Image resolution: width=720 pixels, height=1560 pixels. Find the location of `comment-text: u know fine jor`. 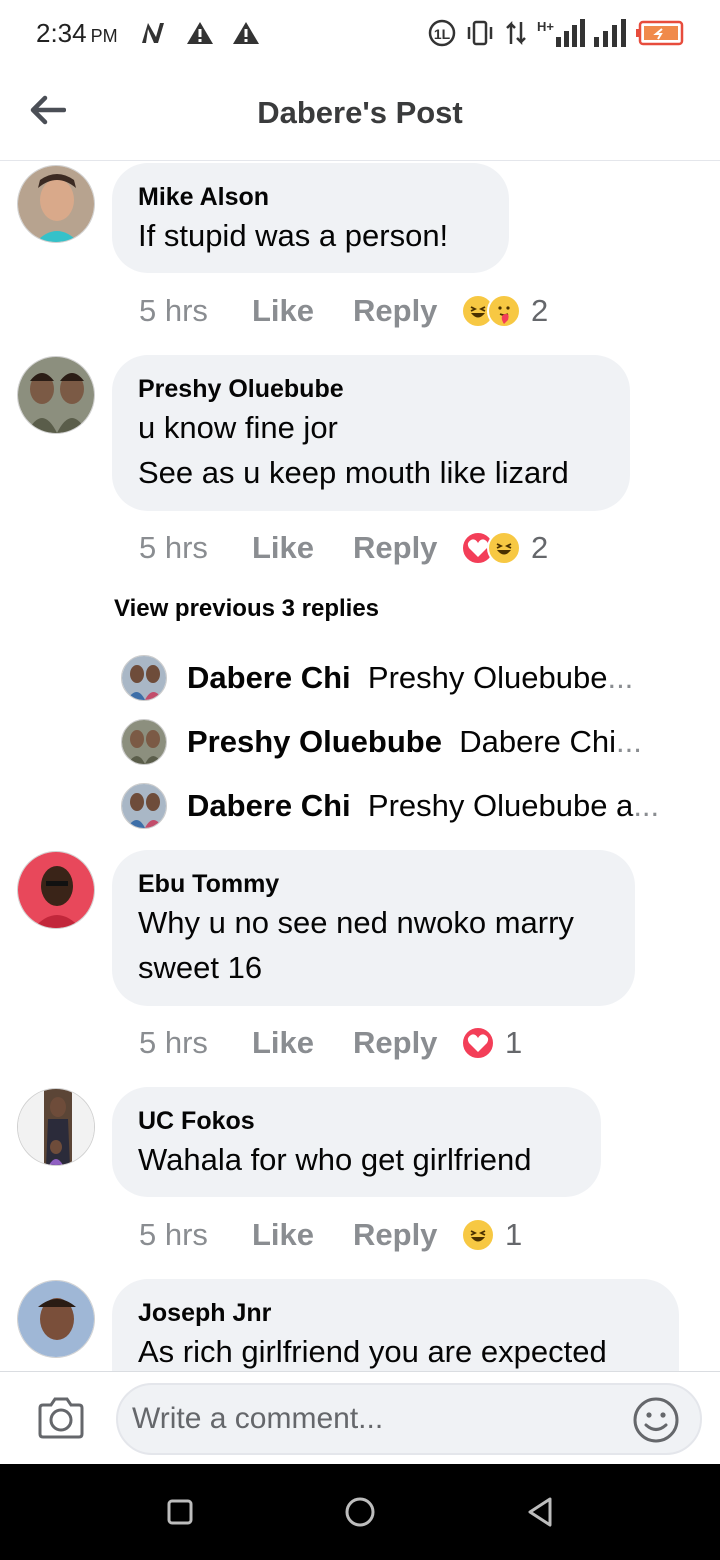

comment-text: u know fine jor is located at coordinates (238, 427).